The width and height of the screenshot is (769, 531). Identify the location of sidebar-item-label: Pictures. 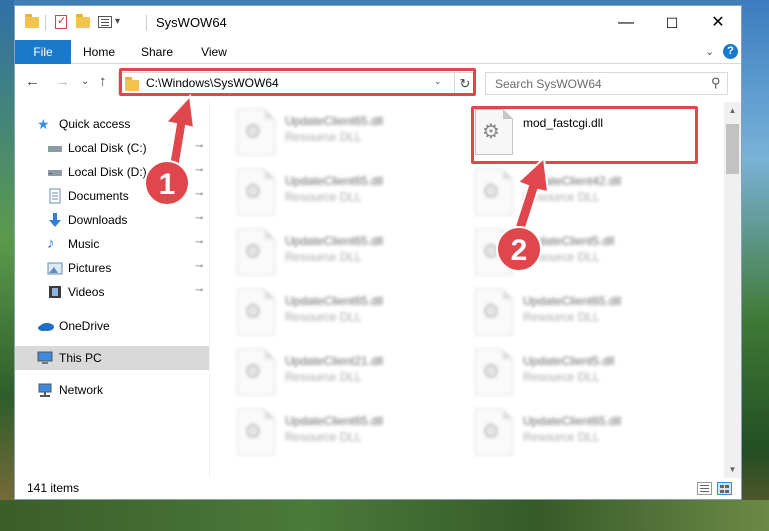
(90, 268).